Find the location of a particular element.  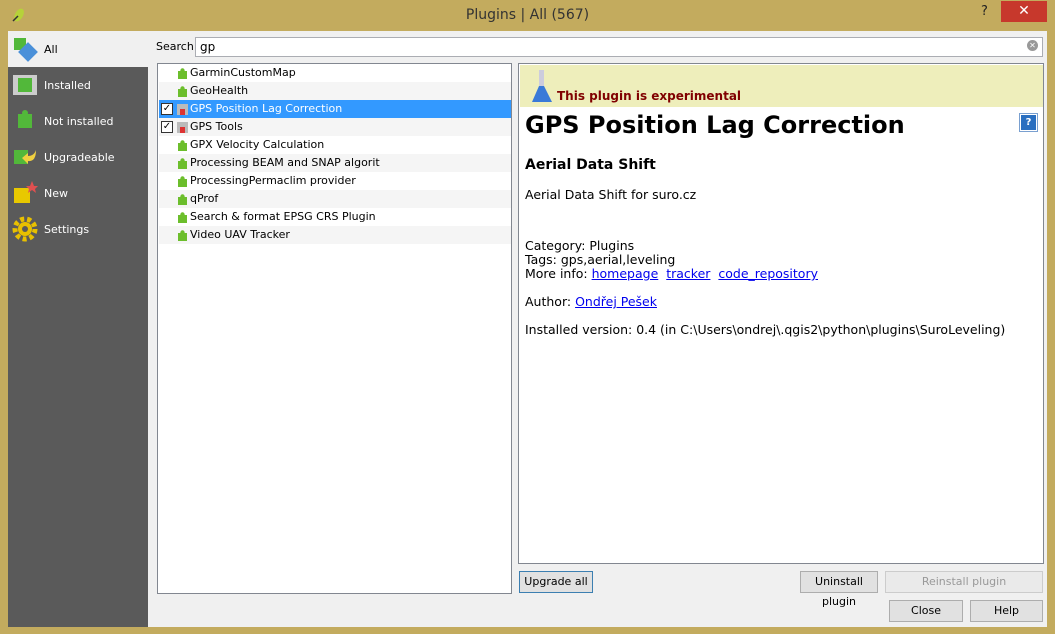

sidebar-item-label: Installed is located at coordinates (67, 85).